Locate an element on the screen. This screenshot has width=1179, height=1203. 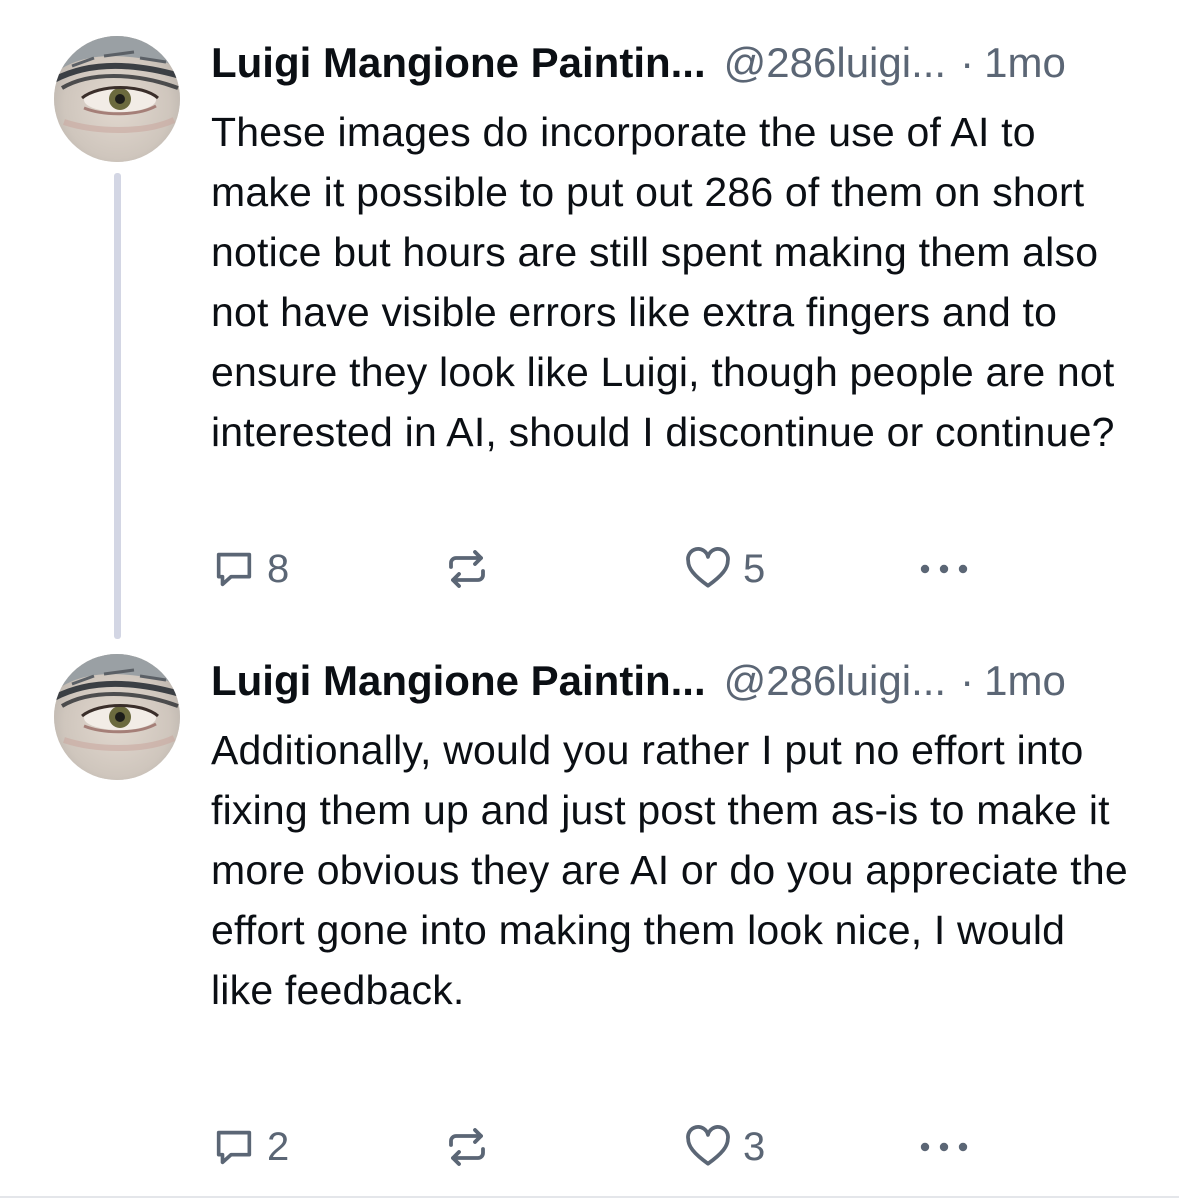
reply-button: 2 is located at coordinates (250, 1147).